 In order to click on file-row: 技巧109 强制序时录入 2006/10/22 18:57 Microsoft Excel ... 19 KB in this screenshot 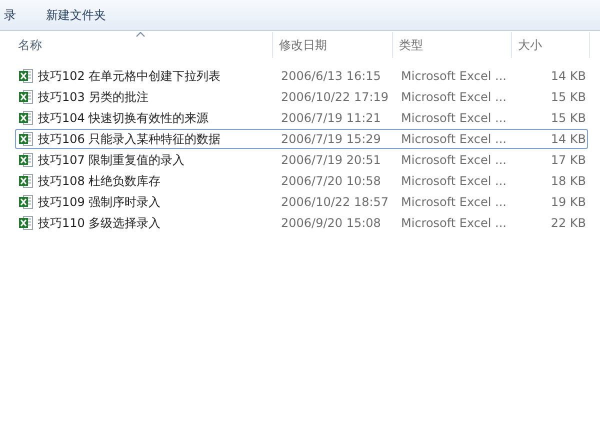, I will do `click(301, 202)`.